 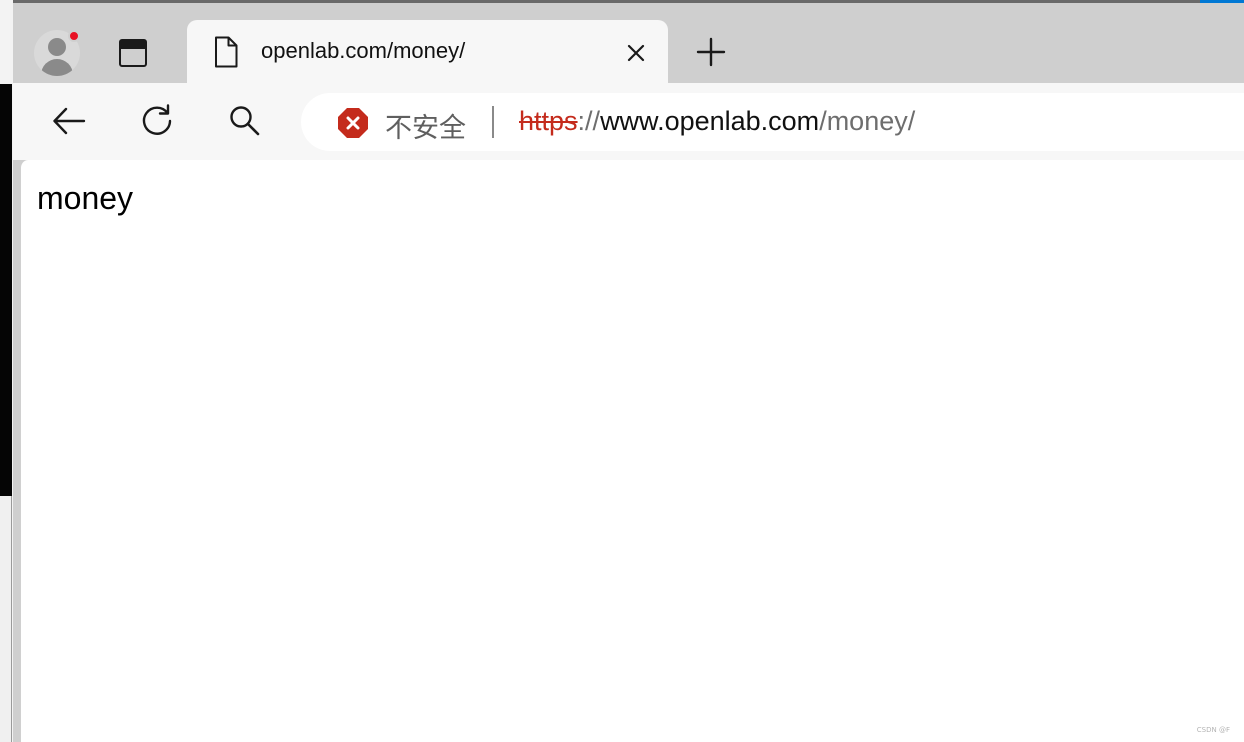 What do you see at coordinates (711, 52) in the screenshot?
I see `plus-icon` at bounding box center [711, 52].